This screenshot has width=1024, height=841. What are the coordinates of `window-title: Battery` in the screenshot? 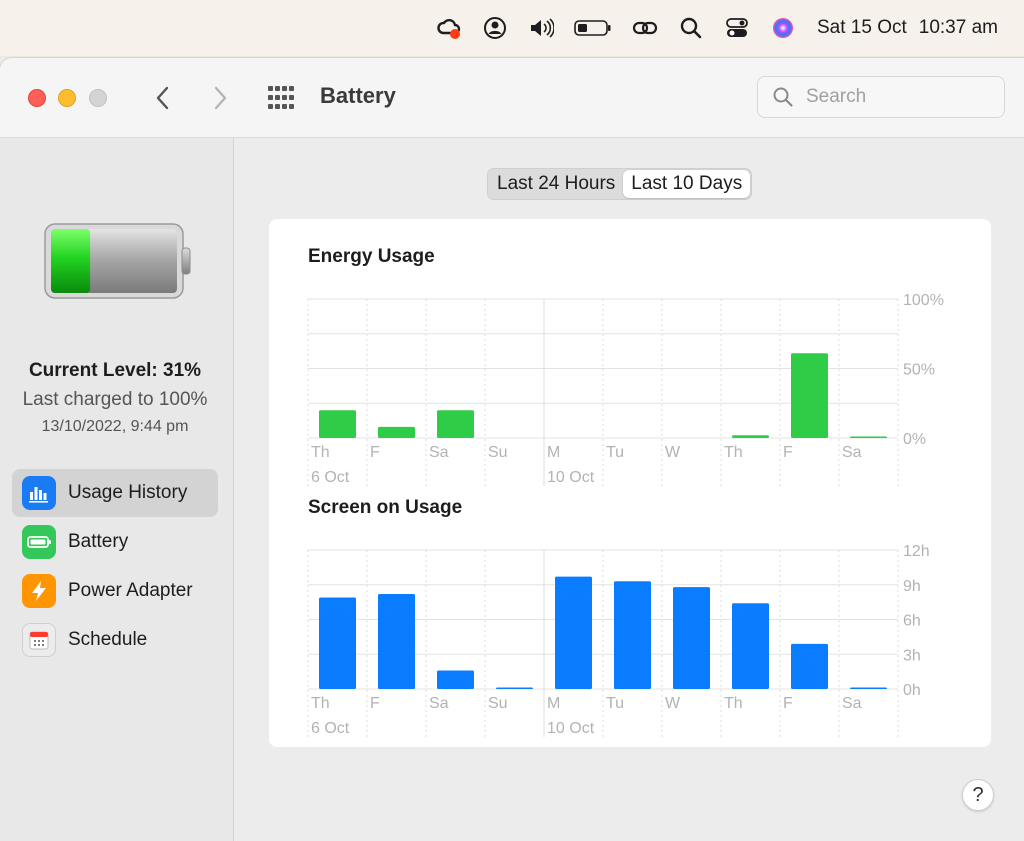 It's located at (358, 95).